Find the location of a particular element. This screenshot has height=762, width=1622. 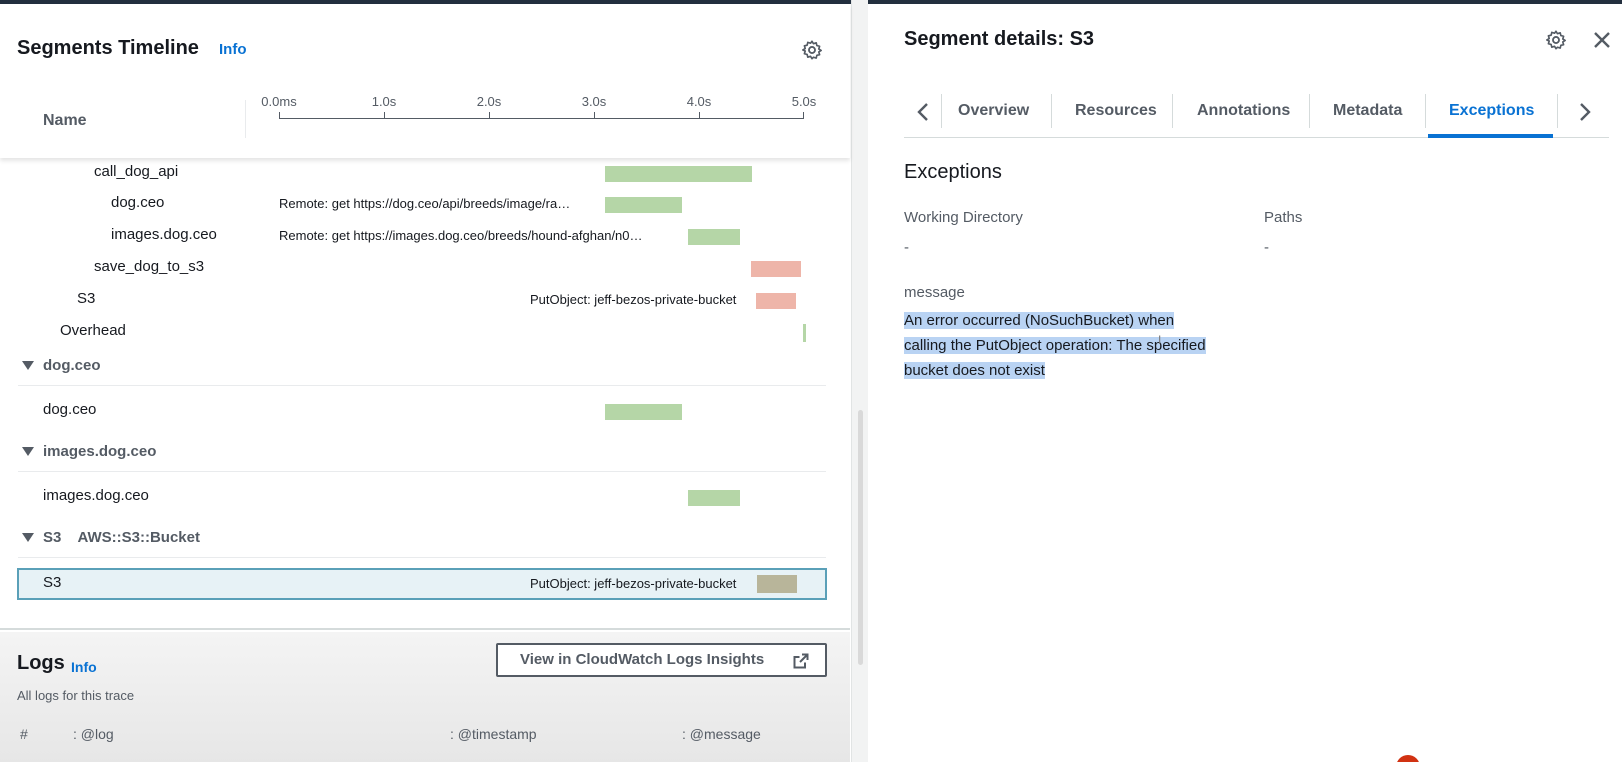

exceptions-heading: Exceptions is located at coordinates (953, 172).